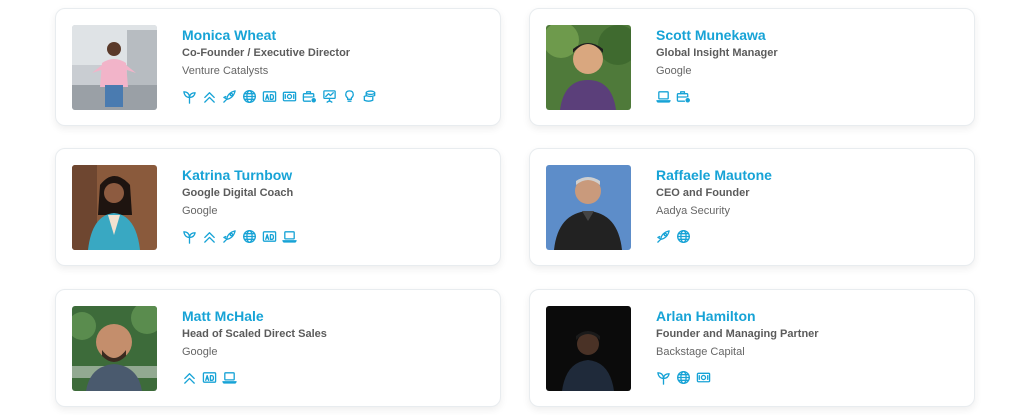 The height and width of the screenshot is (415, 1024). What do you see at coordinates (254, 334) in the screenshot?
I see `speaker-title: Head of Scaled Direct Sales` at bounding box center [254, 334].